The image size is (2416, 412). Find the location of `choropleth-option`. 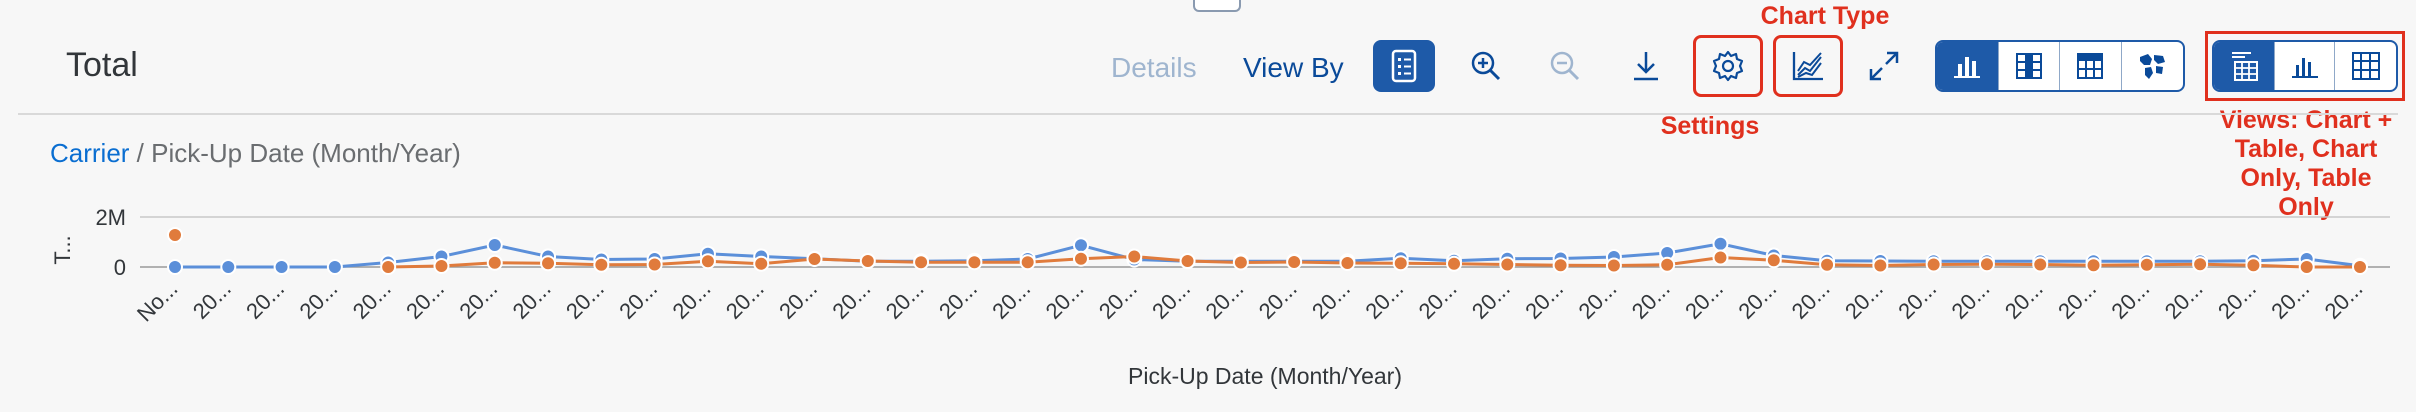

choropleth-option is located at coordinates (2153, 66).